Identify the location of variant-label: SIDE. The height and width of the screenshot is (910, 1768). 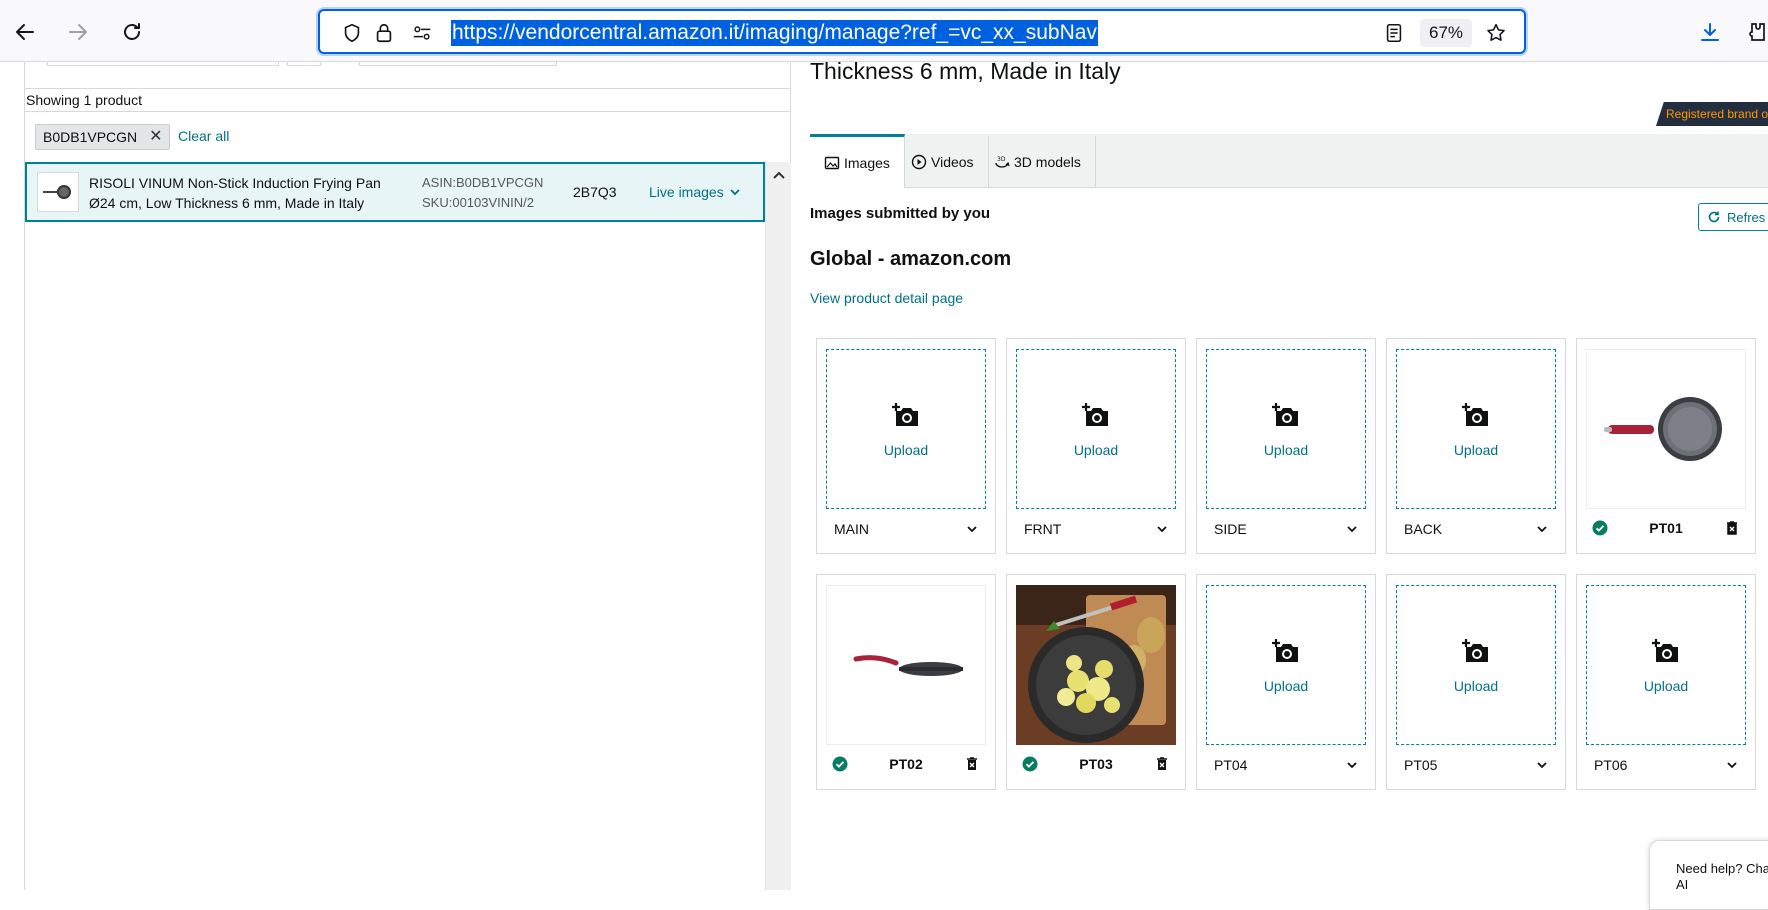
(1230, 529).